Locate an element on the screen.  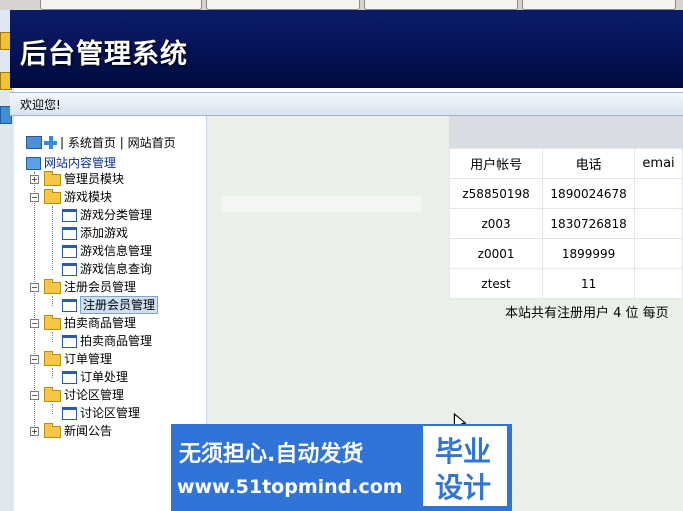
column-header: 电话 is located at coordinates (589, 163).